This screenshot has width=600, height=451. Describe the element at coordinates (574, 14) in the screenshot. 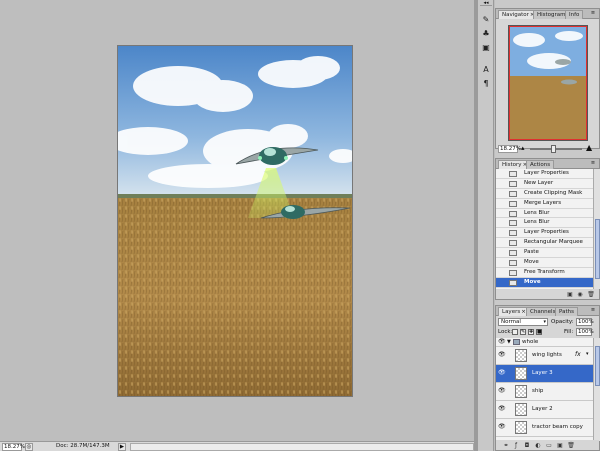

I see `tab-info: Info` at that location.